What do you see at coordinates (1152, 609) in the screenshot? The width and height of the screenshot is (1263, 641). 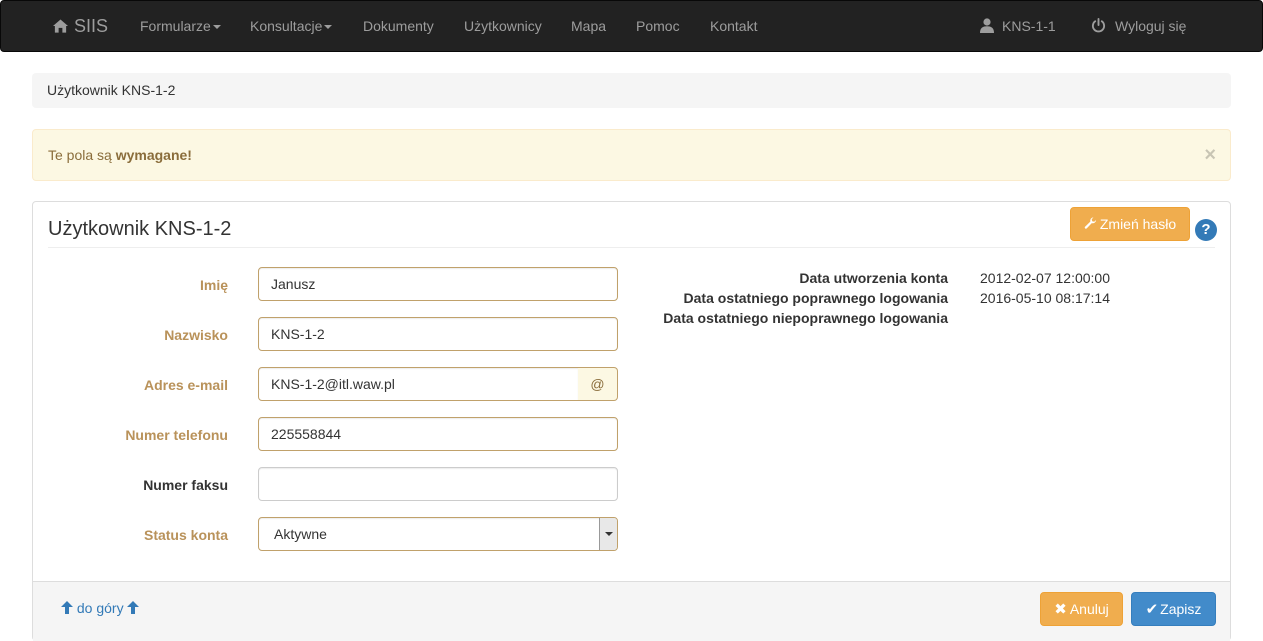 I see `check-icon: ✔` at bounding box center [1152, 609].